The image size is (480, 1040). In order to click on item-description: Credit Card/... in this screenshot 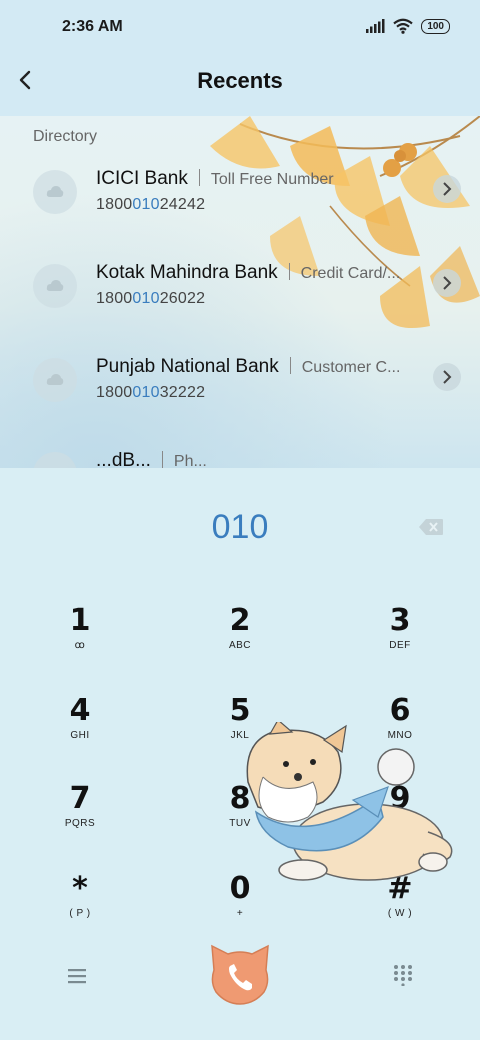, I will do `click(350, 273)`.